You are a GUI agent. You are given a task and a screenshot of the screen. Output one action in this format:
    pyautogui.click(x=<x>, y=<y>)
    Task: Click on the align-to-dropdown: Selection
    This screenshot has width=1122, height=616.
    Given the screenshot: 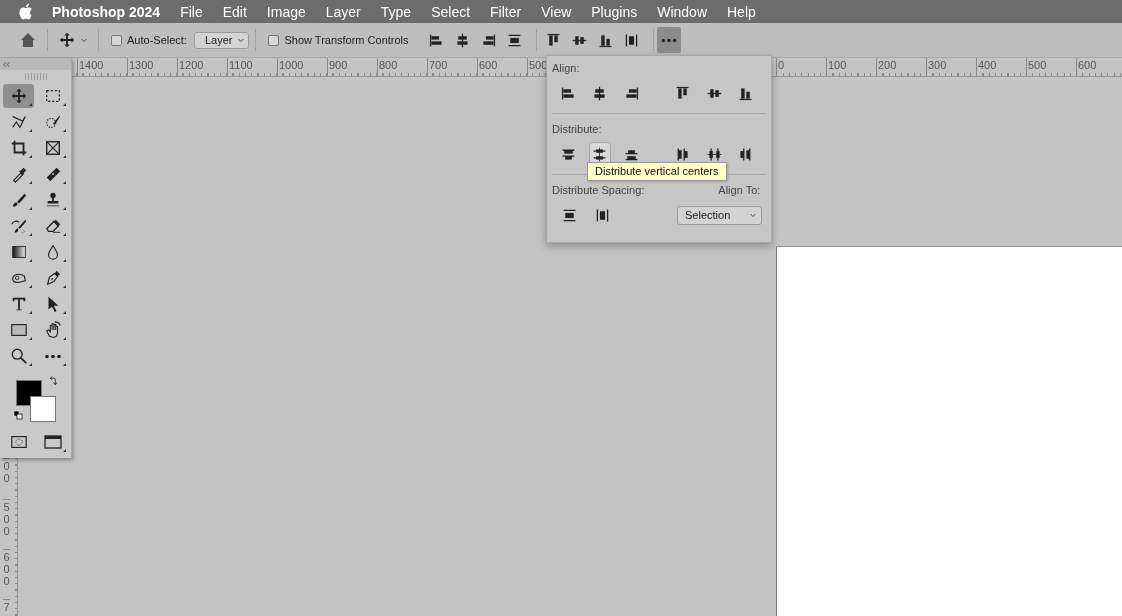 What is the action you would take?
    pyautogui.click(x=719, y=215)
    